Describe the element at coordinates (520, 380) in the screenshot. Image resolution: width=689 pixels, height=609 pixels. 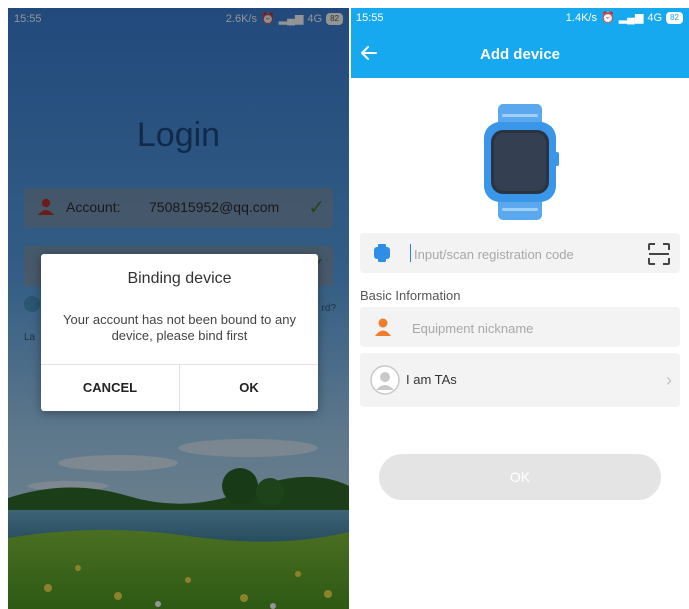
I see `role-selector: I am TAs ›` at that location.